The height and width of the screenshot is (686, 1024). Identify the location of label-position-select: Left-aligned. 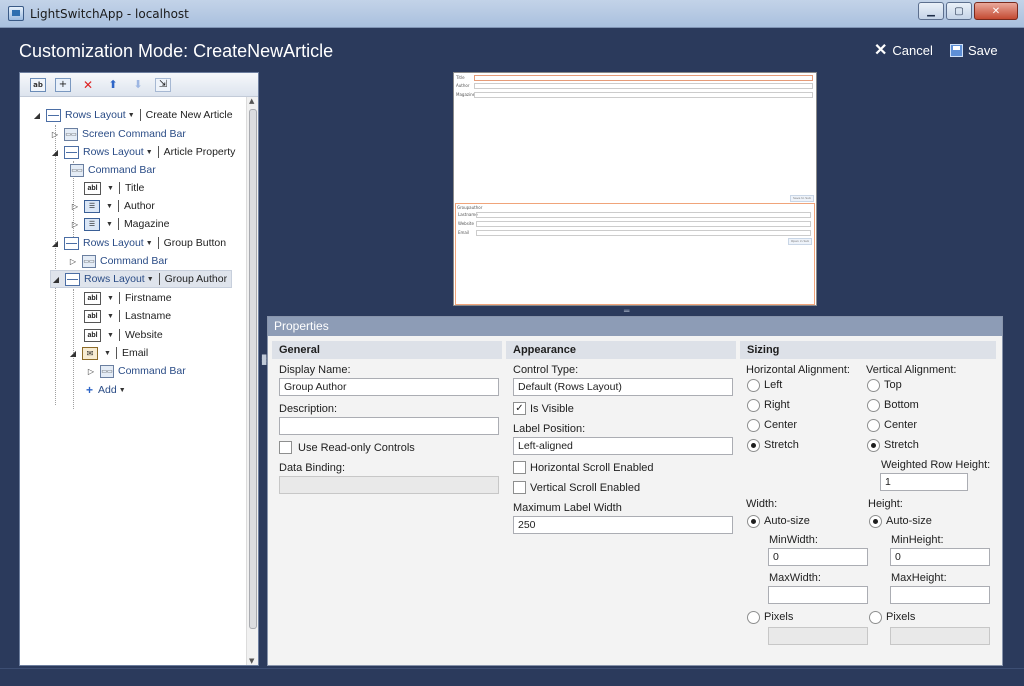
(623, 446).